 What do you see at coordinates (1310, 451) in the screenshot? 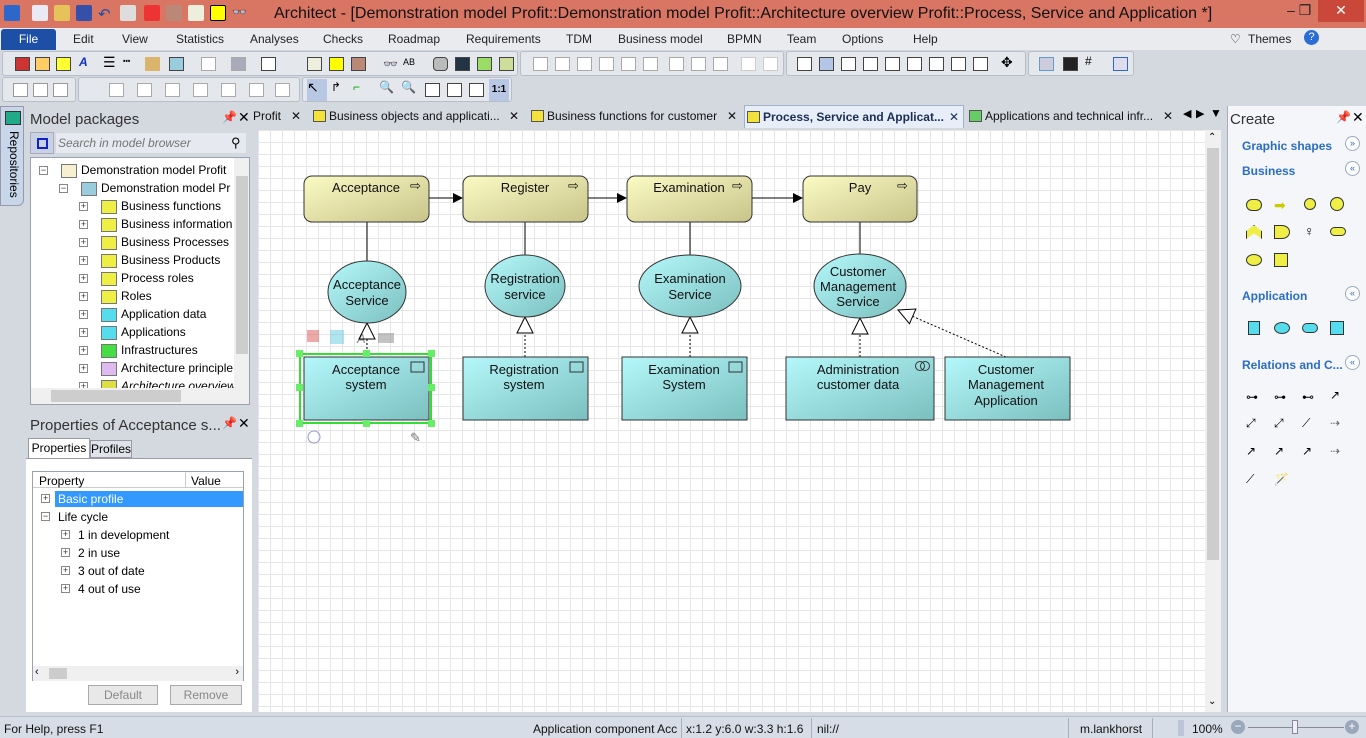
I see `used-by-tool-icon: ↗` at bounding box center [1310, 451].